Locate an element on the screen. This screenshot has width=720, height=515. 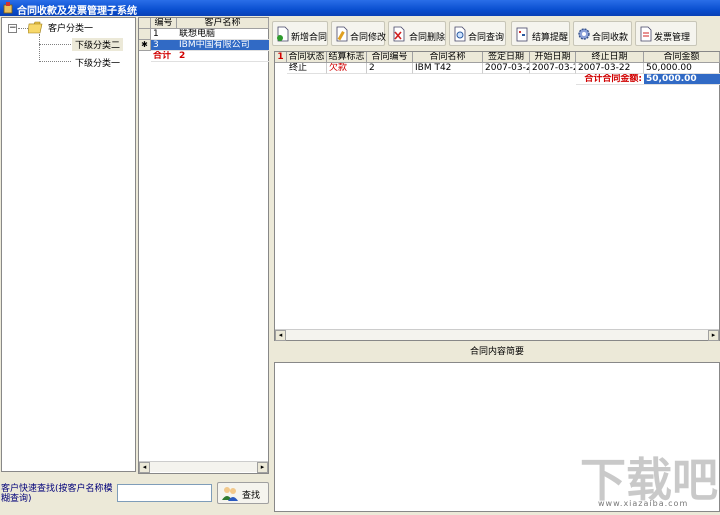
invoice-management-button: 发票管理 is located at coordinates (666, 33).